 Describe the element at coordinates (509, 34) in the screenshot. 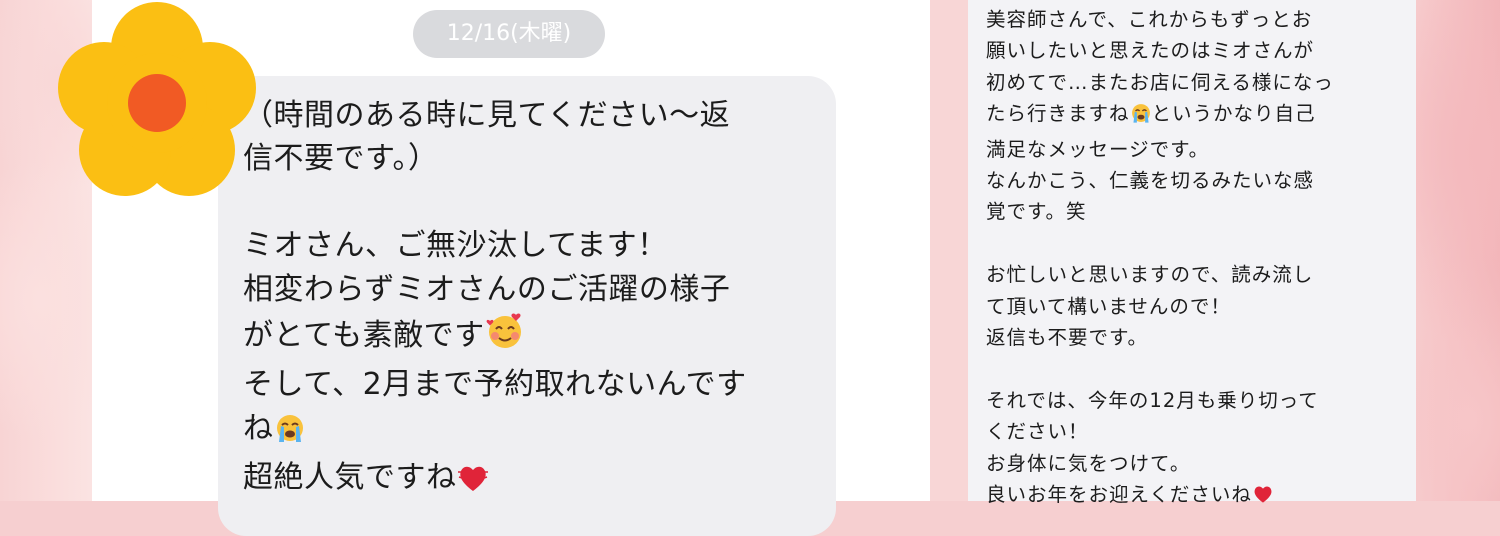

I see `date-separator: 12/16(木曜)` at that location.